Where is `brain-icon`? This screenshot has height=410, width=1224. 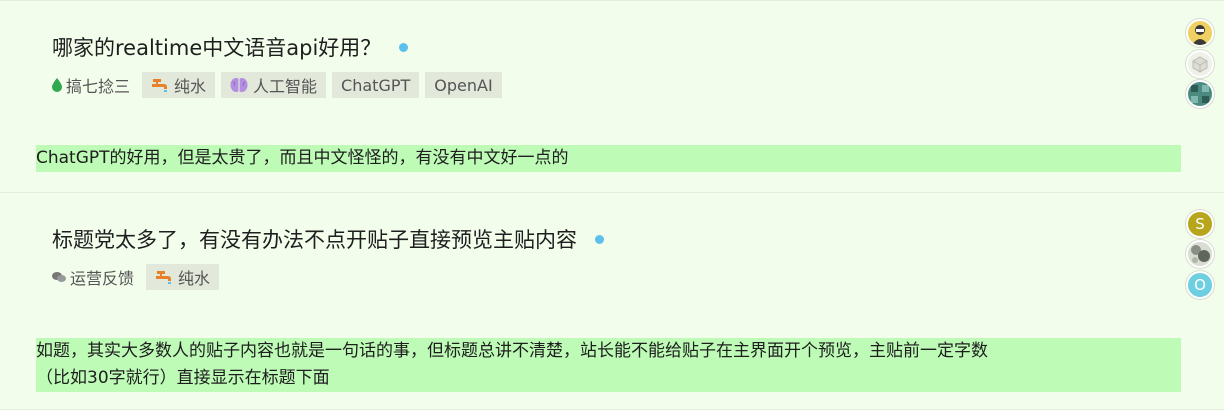 brain-icon is located at coordinates (239, 85).